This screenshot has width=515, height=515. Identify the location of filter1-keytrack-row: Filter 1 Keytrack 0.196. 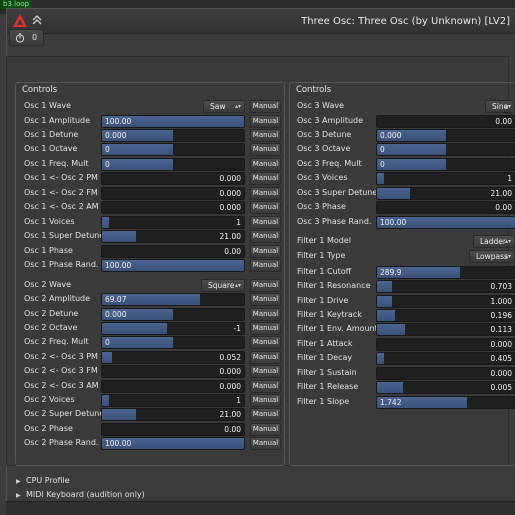
(257, 316).